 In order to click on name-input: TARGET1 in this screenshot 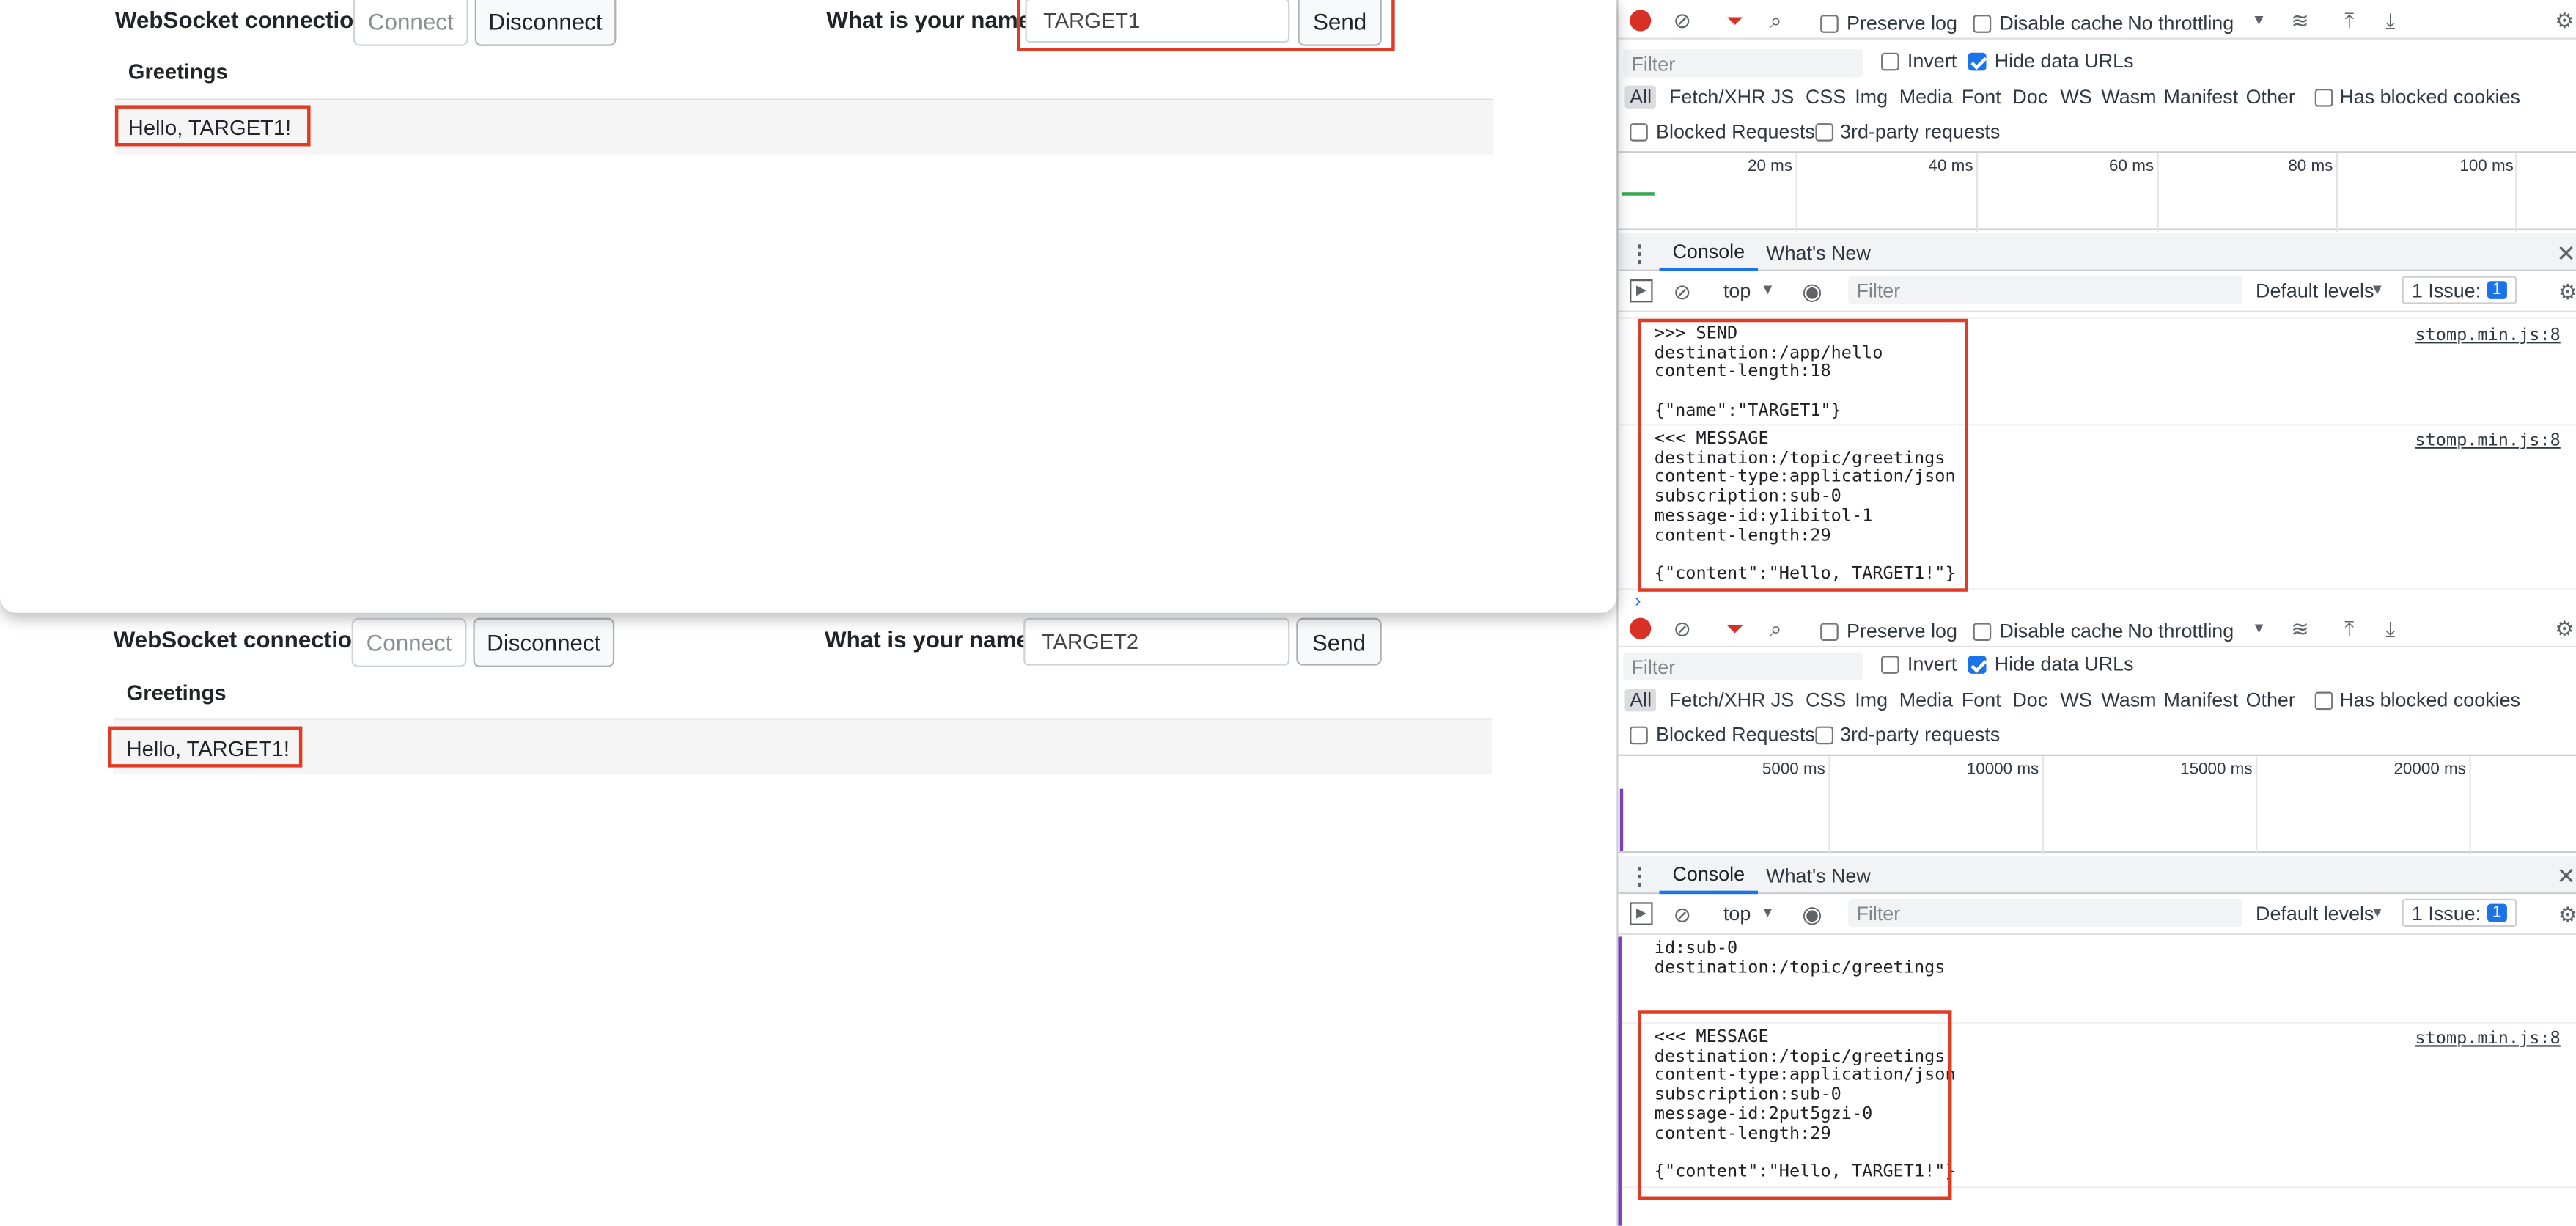, I will do `click(1157, 21)`.